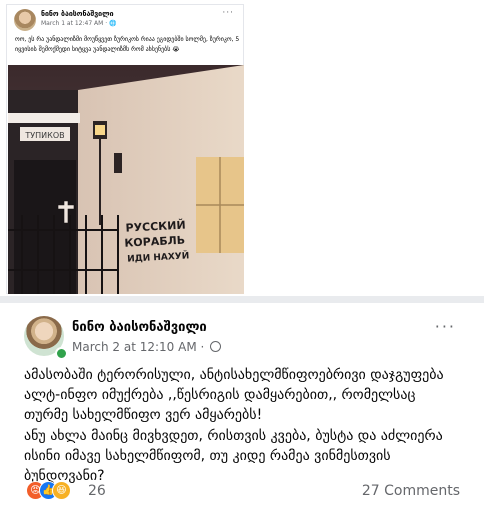  What do you see at coordinates (61, 490) in the screenshot?
I see `haha-icon: 😆` at bounding box center [61, 490].